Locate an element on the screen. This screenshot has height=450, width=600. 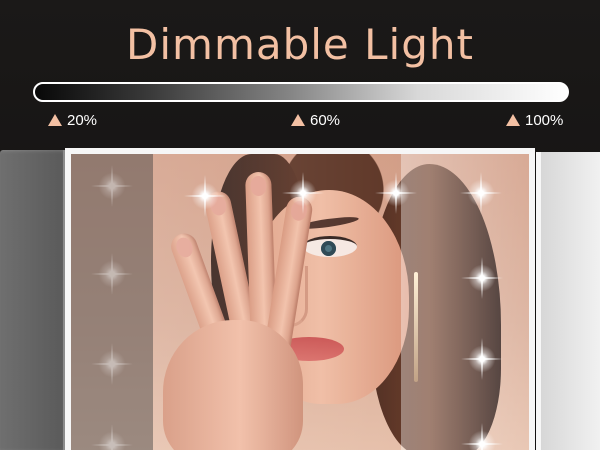
brightness-level-100: 100% is located at coordinates (534, 121).